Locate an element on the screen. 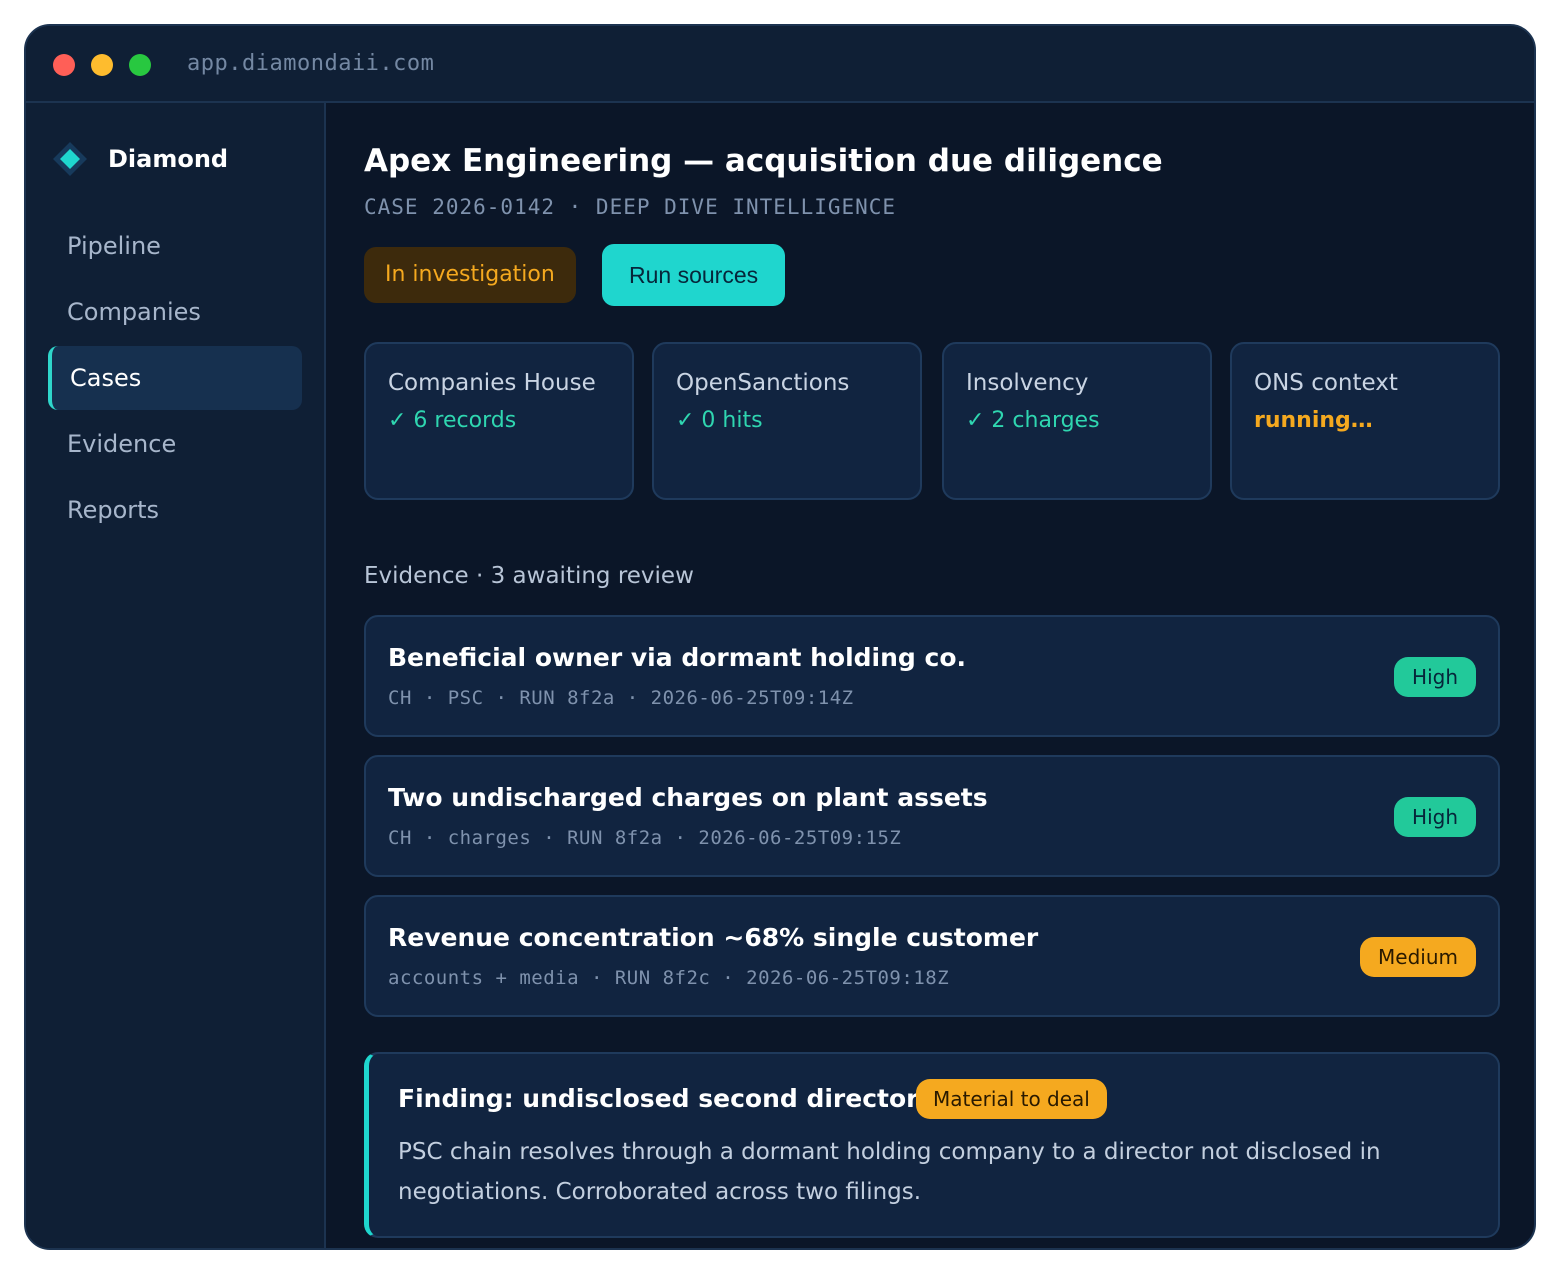 This screenshot has height=1274, width=1560. case-meta: CASE 2026-0142 · DEEP DIVE INTELLIGENCE is located at coordinates (630, 207).